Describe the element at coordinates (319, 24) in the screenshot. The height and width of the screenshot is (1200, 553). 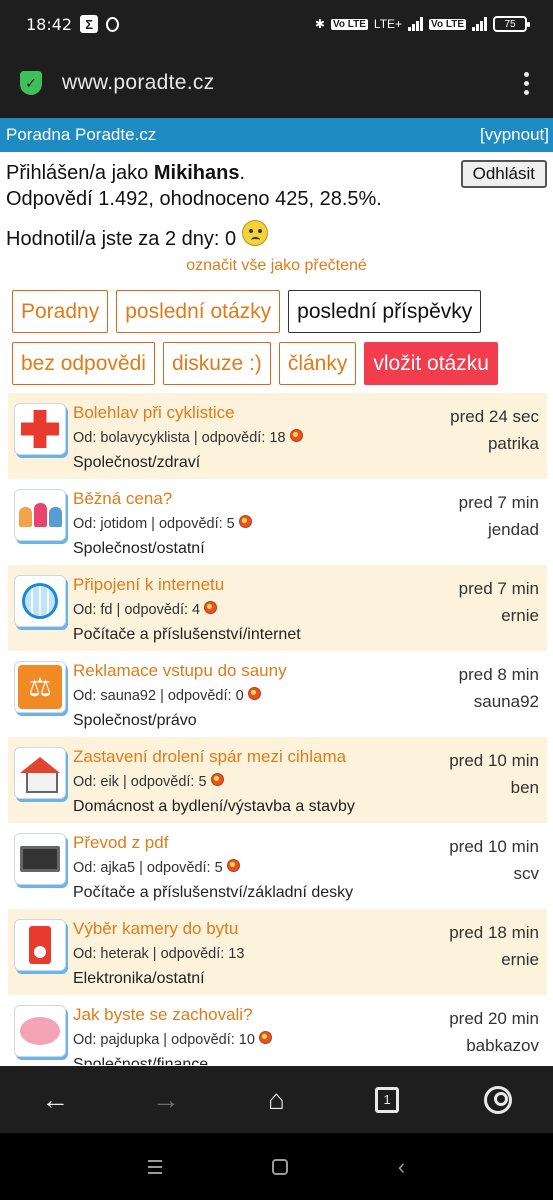
I see `bluetooth-icon: ✱` at that location.